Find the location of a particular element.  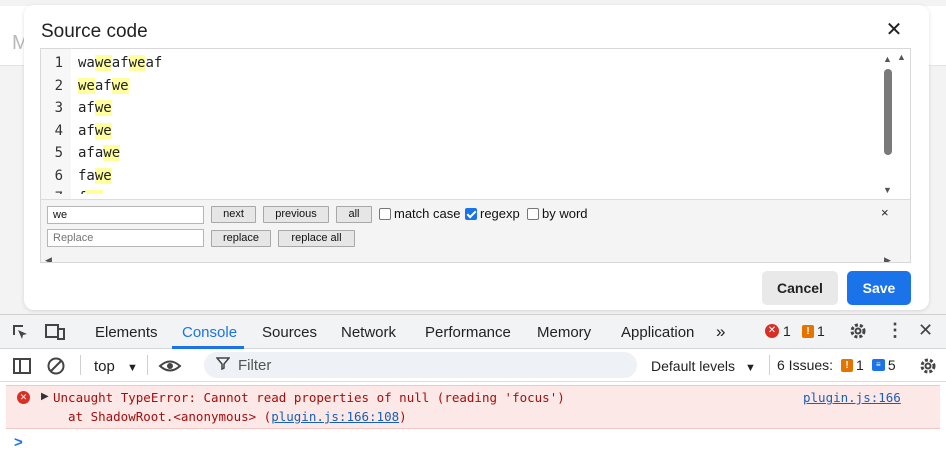

search-close-icon: × is located at coordinates (885, 212).